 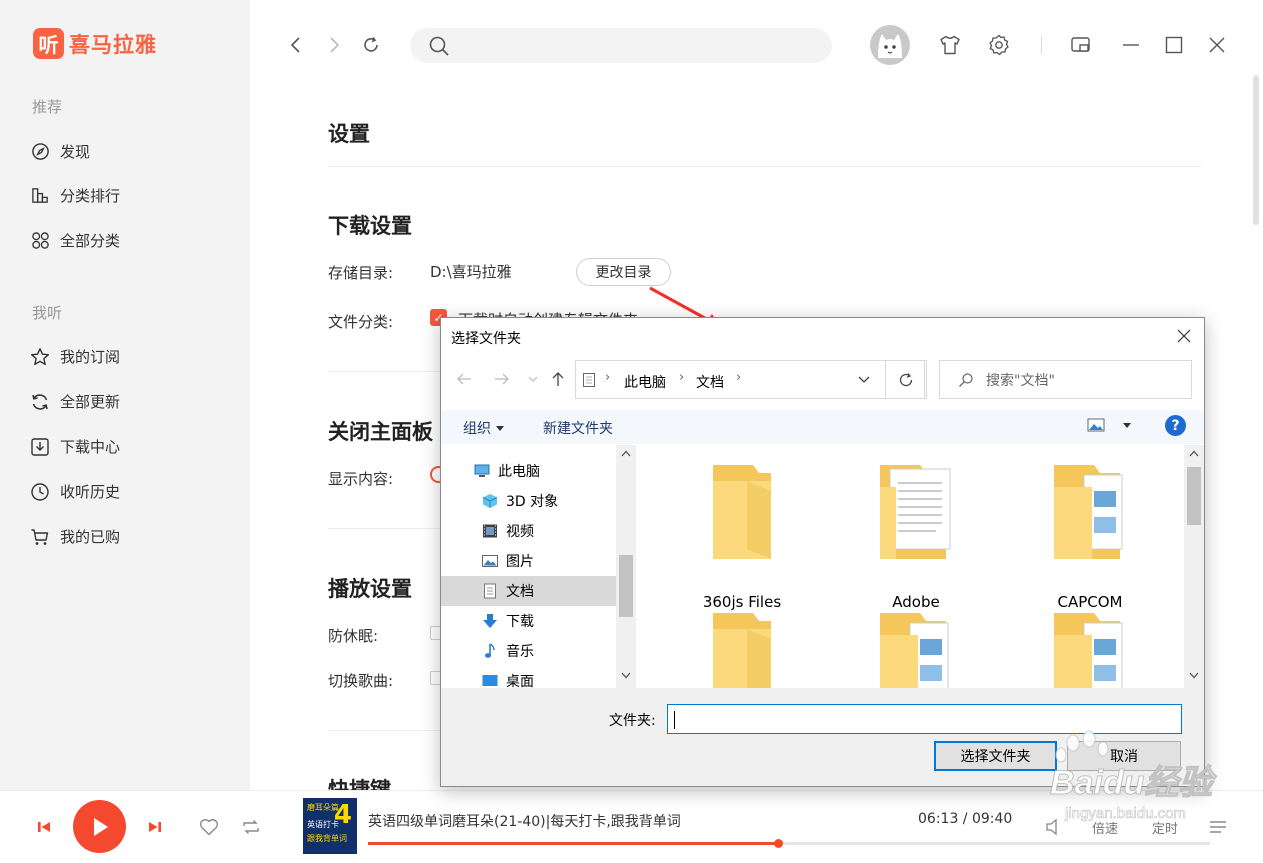 I want to click on back-button, so click(x=296, y=45).